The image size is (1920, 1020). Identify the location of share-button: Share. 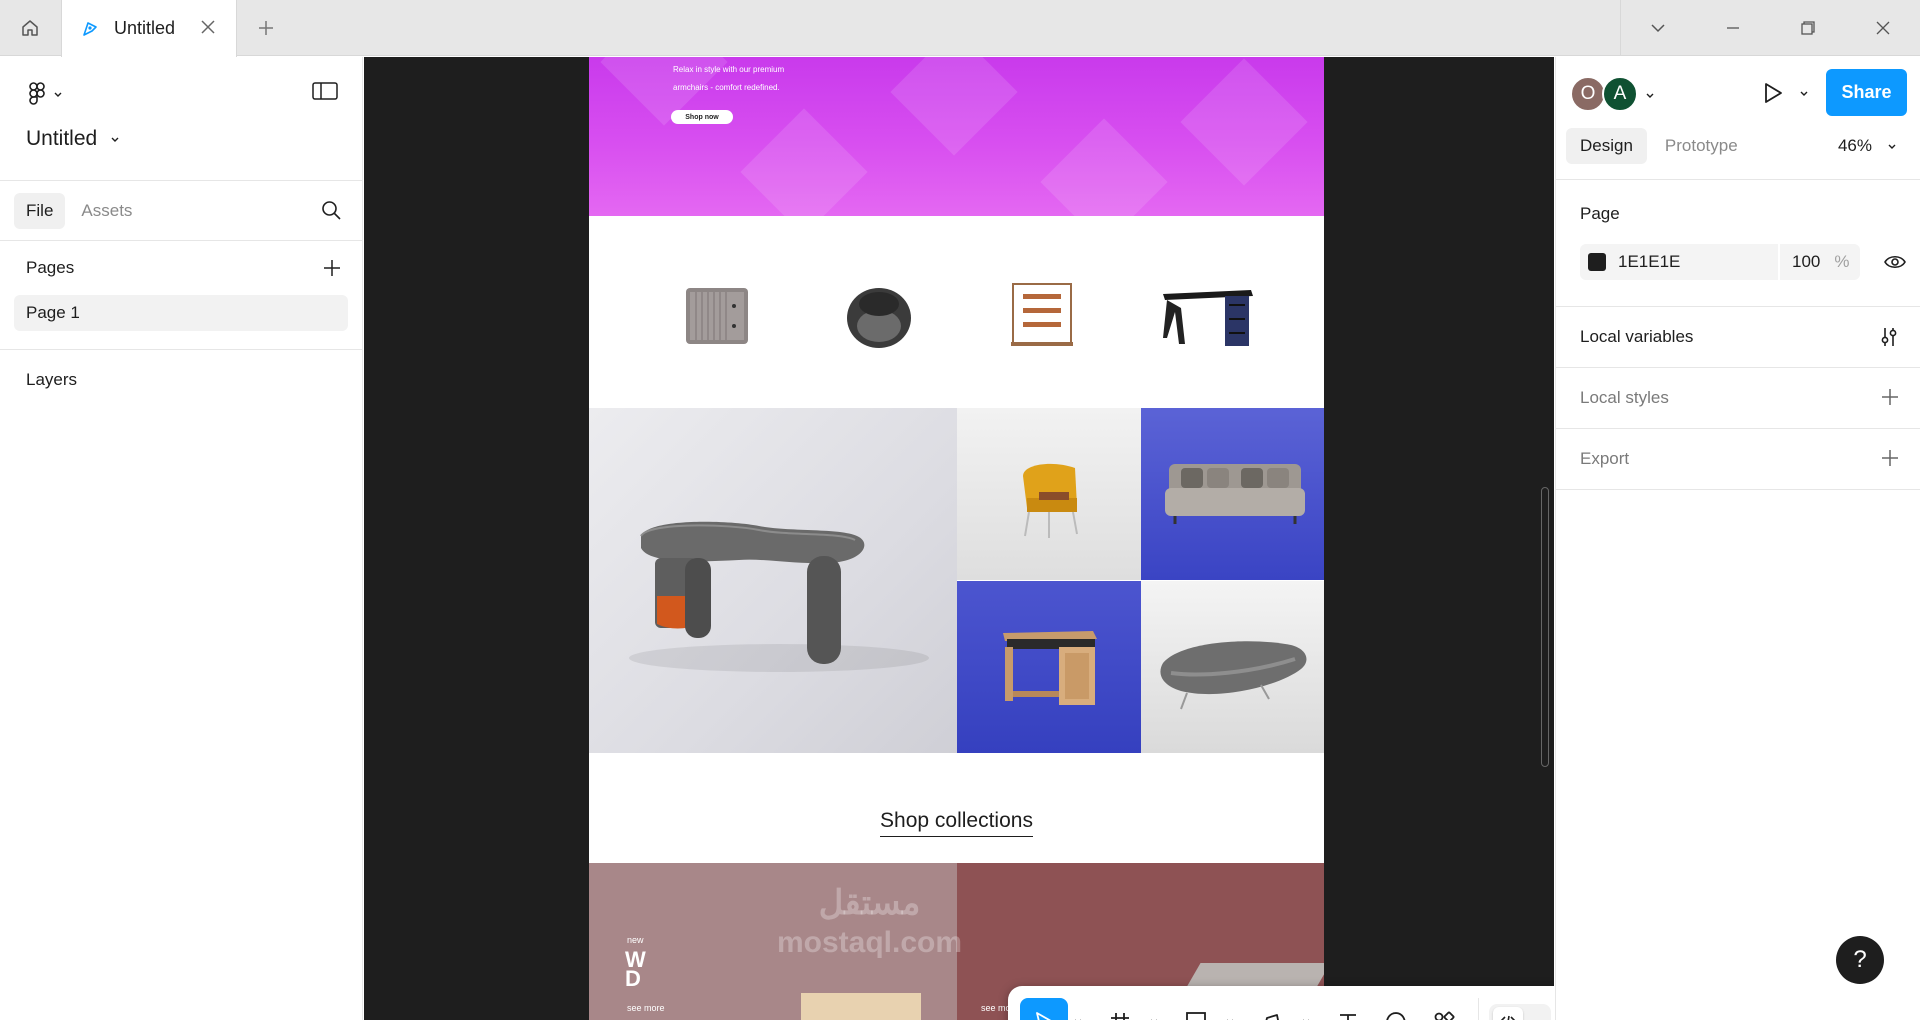
(1866, 92).